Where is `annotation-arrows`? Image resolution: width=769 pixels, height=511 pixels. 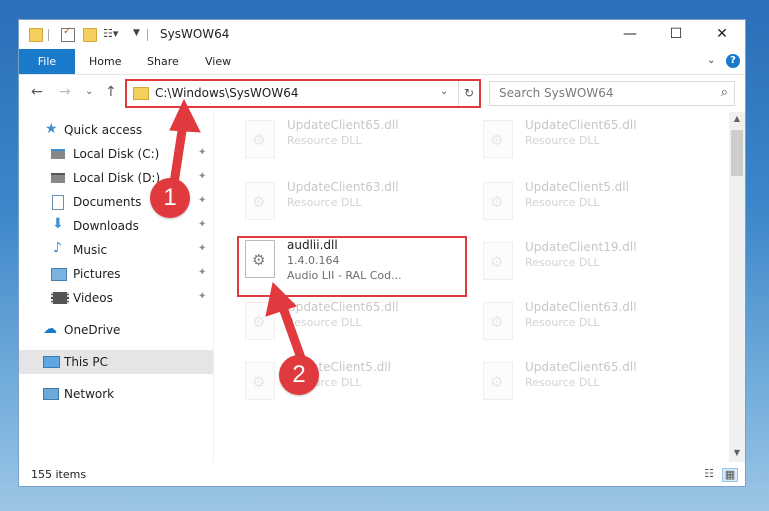 annotation-arrows is located at coordinates (237, 230).